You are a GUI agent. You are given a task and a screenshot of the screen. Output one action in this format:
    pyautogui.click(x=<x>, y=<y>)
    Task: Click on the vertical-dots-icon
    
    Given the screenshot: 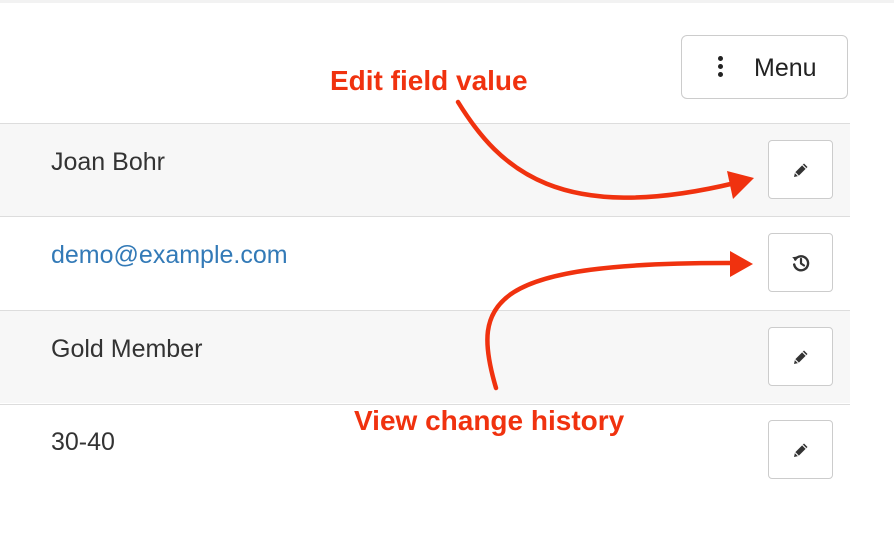 What is the action you would take?
    pyautogui.click(x=721, y=68)
    